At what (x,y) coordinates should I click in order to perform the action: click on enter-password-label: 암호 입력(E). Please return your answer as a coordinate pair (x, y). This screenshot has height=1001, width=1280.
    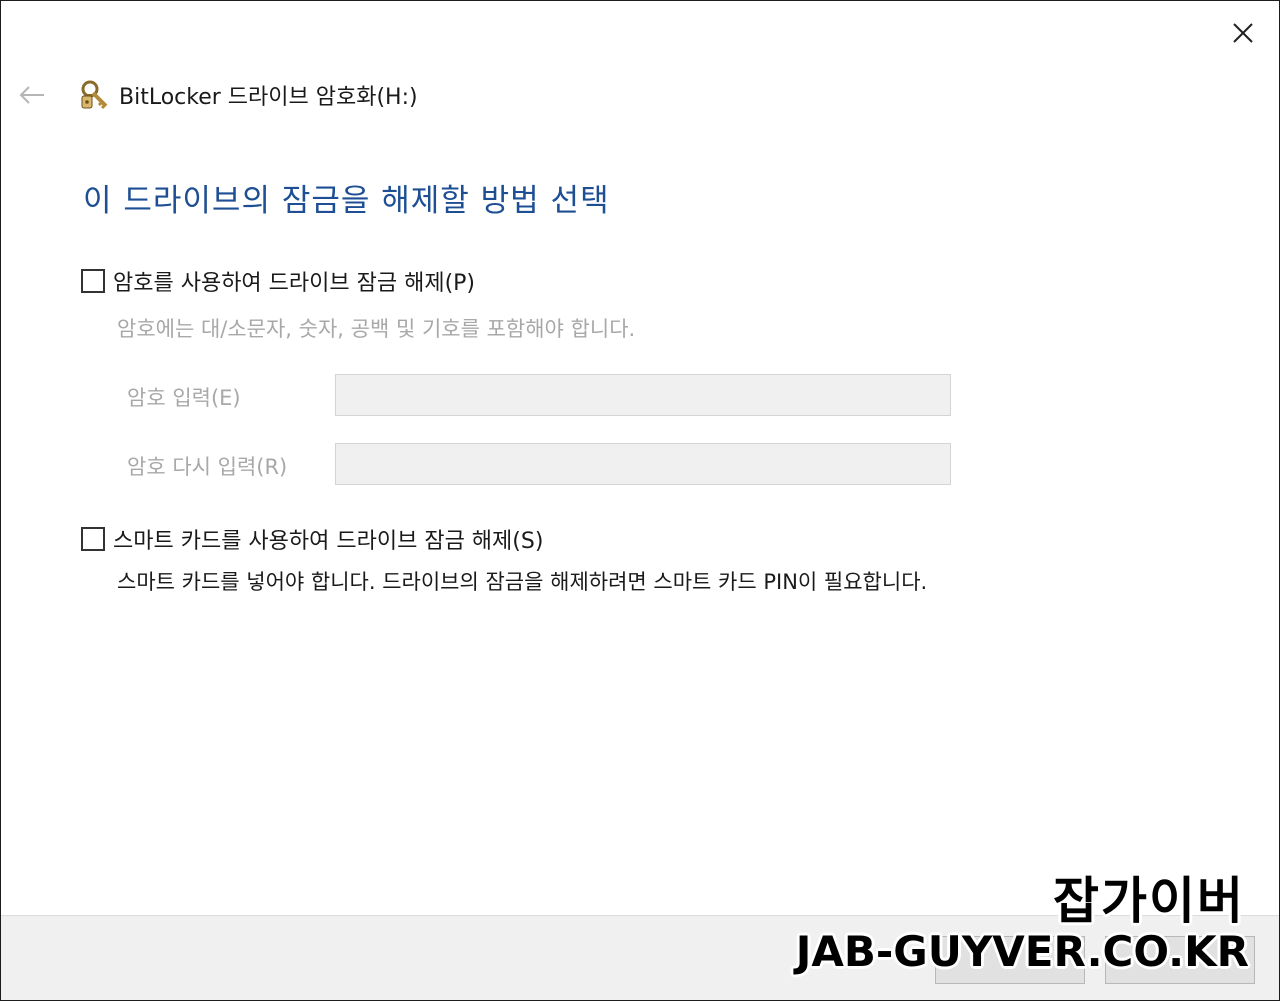
    Looking at the image, I should click on (184, 398).